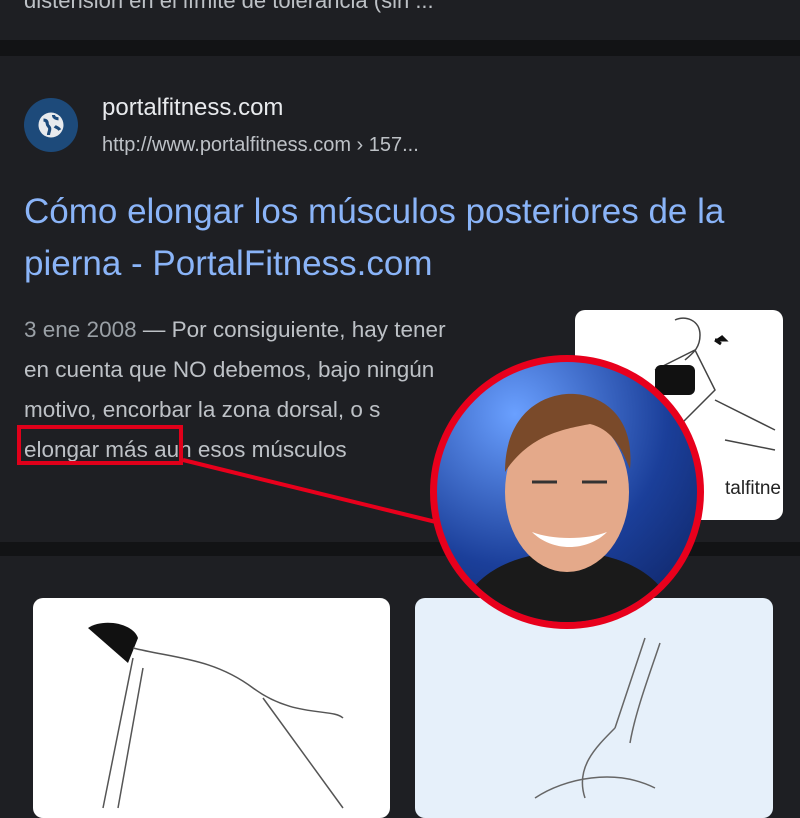 This screenshot has width=800, height=818. I want to click on annotation-connector-line, so click(309, 491).